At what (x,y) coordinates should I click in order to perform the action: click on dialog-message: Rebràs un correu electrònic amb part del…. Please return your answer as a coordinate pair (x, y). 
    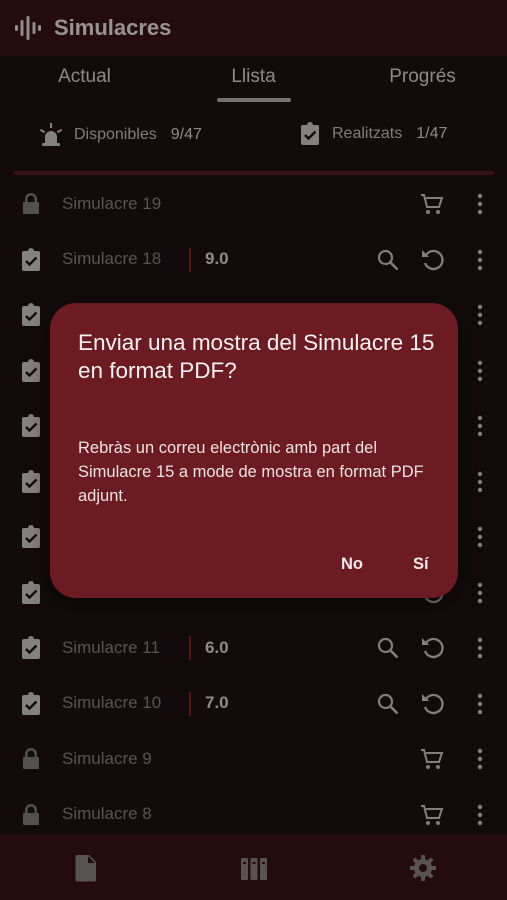
    Looking at the image, I should click on (251, 472).